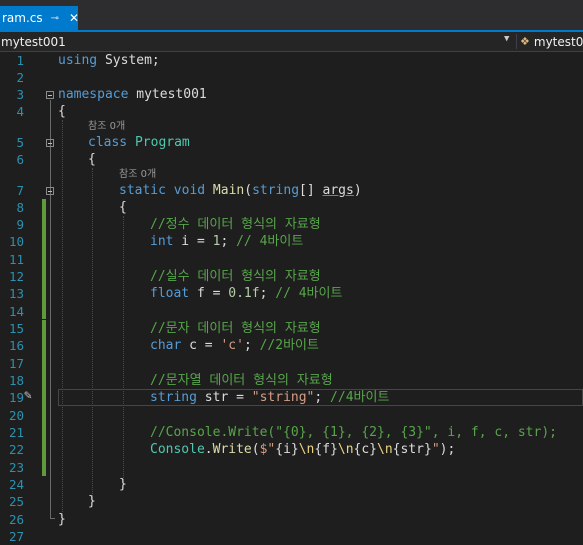  Describe the element at coordinates (74, 18) in the screenshot. I see `close-icon: ✕` at that location.